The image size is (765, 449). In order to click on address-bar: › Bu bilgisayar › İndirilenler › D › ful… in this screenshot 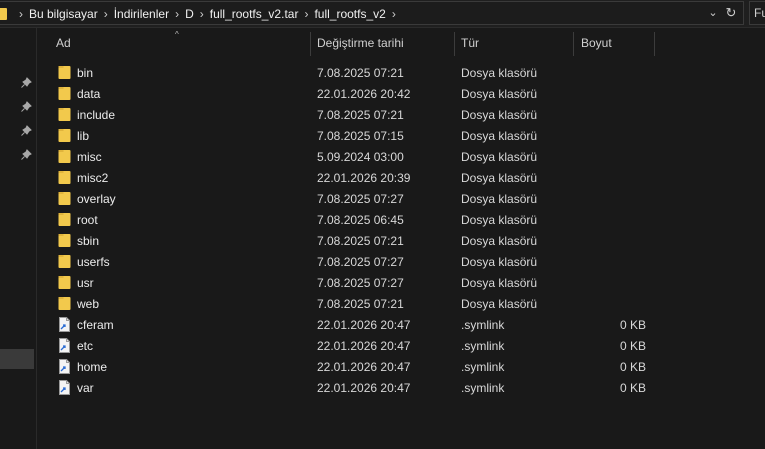, I will do `click(382, 14)`.